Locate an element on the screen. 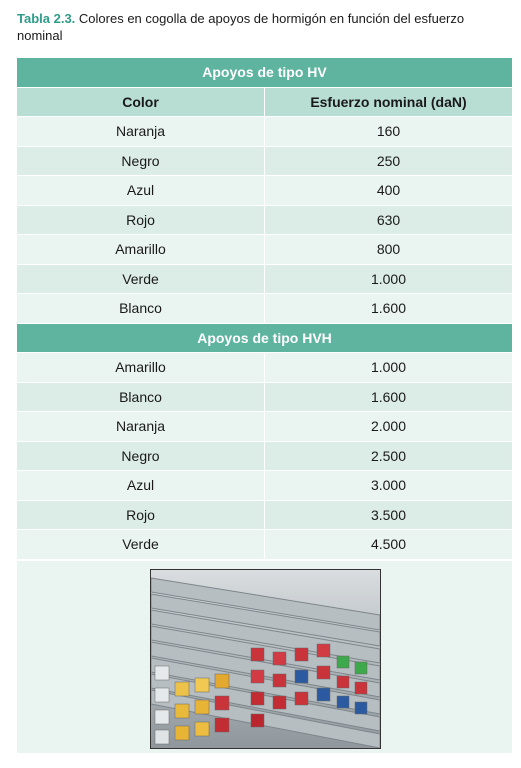  table-row: Amarillo 800 is located at coordinates (264, 249).